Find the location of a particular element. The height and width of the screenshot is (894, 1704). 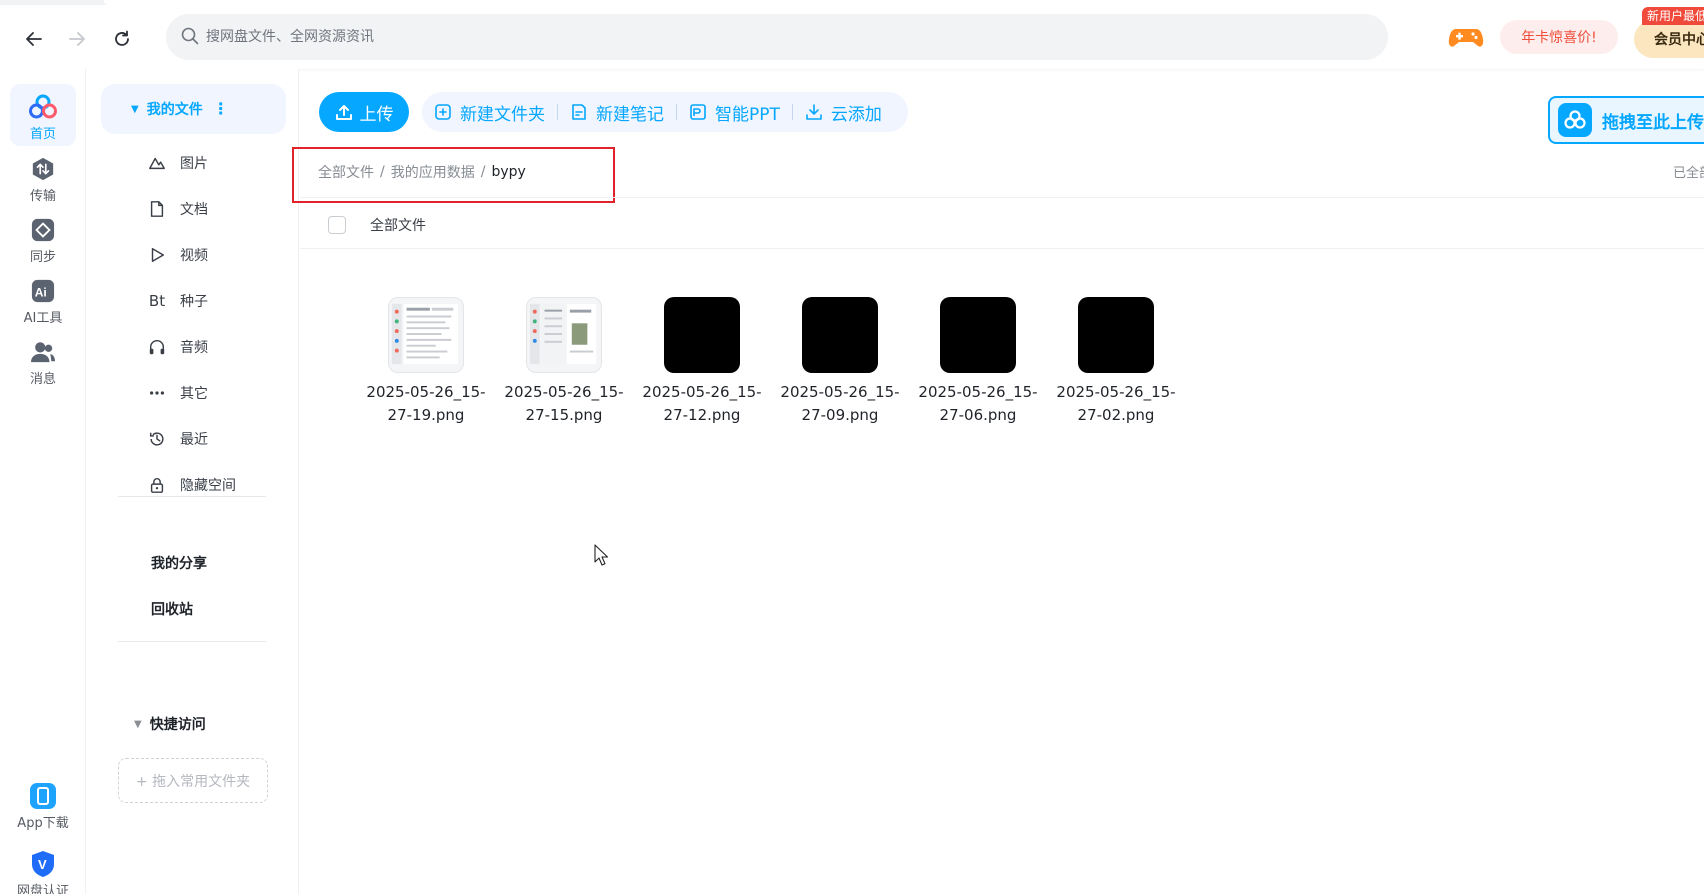

rail-item-verify: V 网盘认证 is located at coordinates (43, 867).